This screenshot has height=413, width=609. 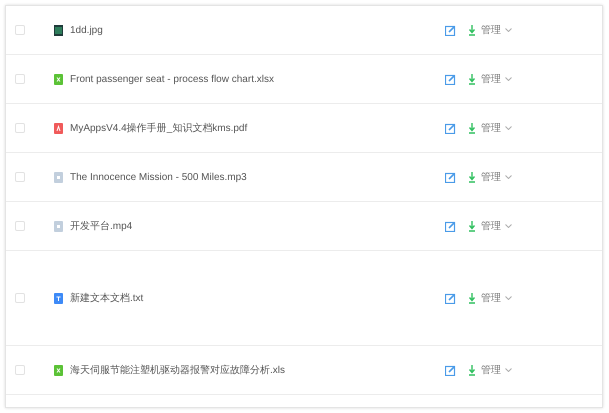 I want to click on file-name: 新建文本文档.txt, so click(x=107, y=298).